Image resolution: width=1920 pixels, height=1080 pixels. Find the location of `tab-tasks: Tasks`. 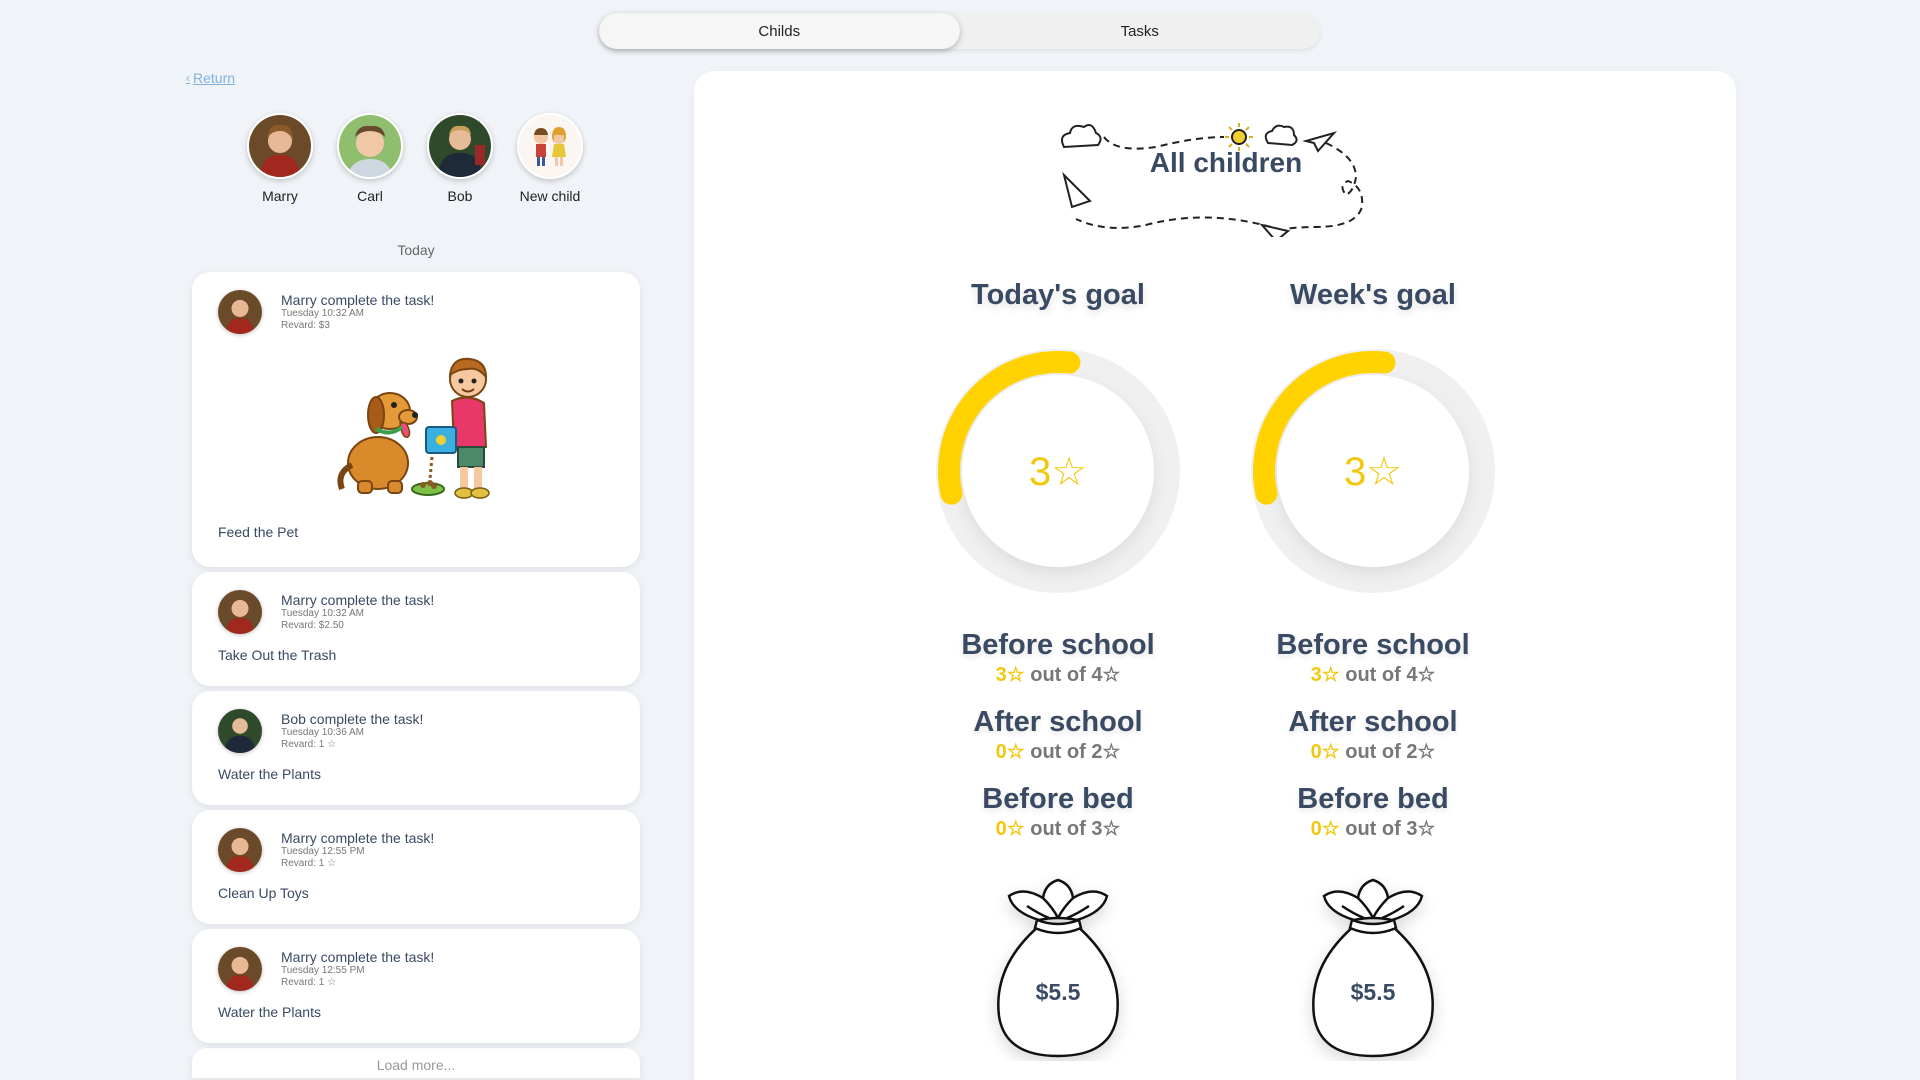

tab-tasks: Tasks is located at coordinates (1140, 31).